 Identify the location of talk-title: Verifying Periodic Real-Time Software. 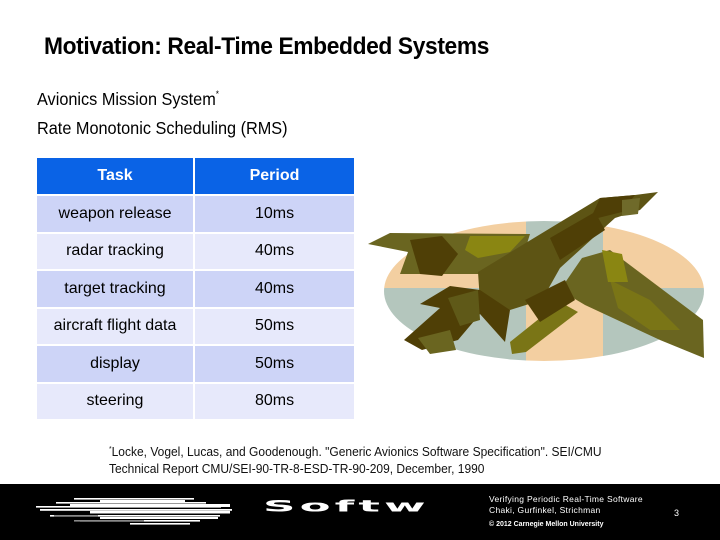
(566, 499).